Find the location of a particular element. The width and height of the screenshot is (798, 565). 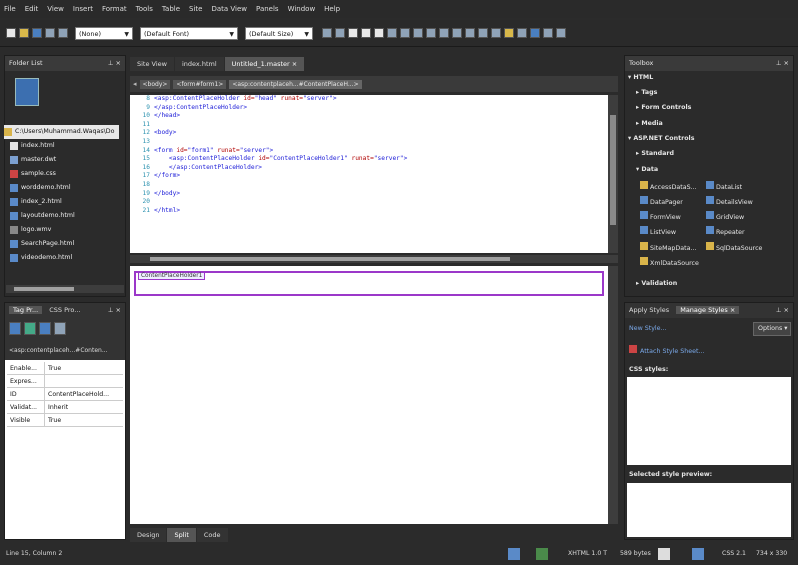

toolbox-group-validation: ▸ Validation is located at coordinates (656, 283).